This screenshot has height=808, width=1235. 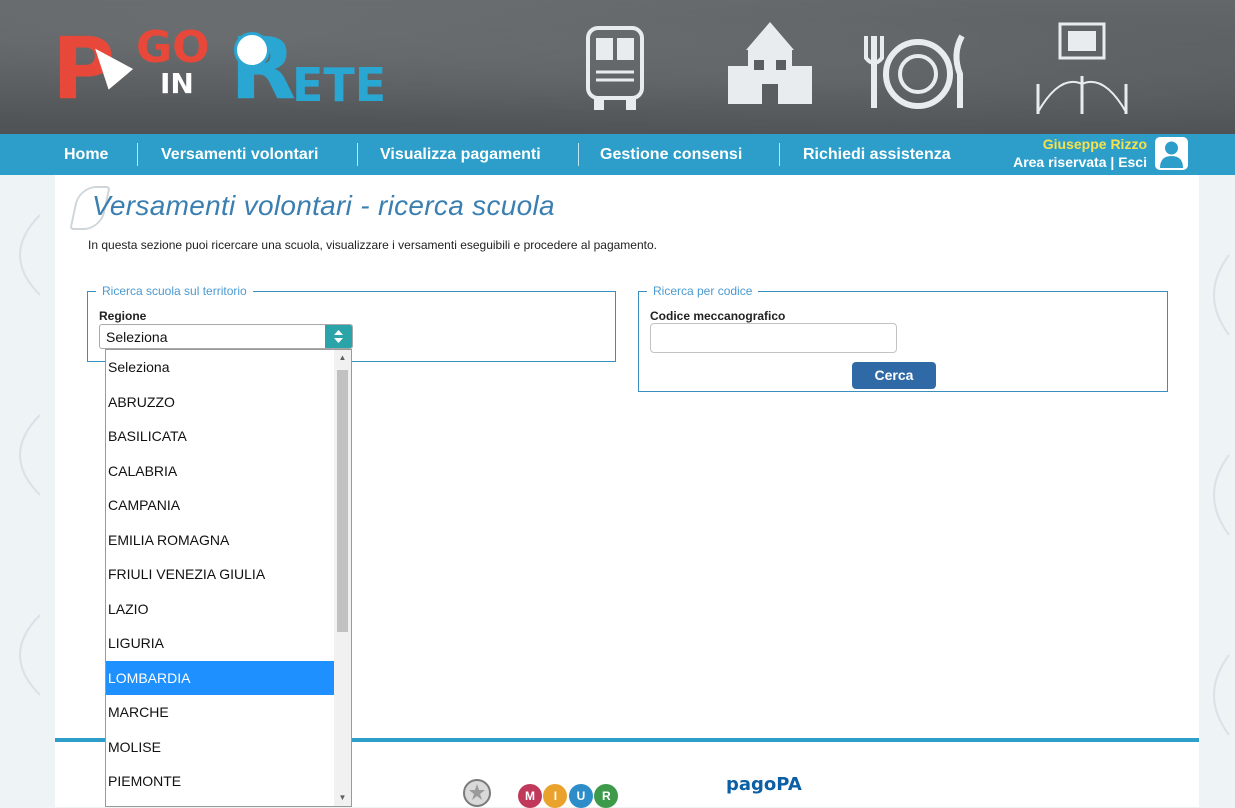 I want to click on esci-link: Esci, so click(x=1132, y=162).